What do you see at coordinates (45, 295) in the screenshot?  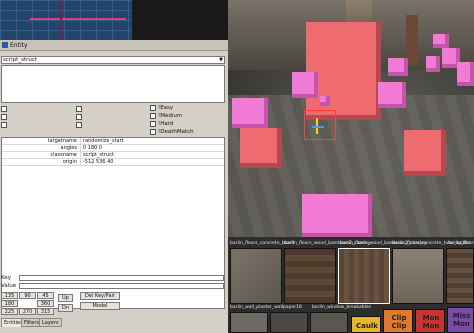 I see `angle-45-button: 45` at bounding box center [45, 295].